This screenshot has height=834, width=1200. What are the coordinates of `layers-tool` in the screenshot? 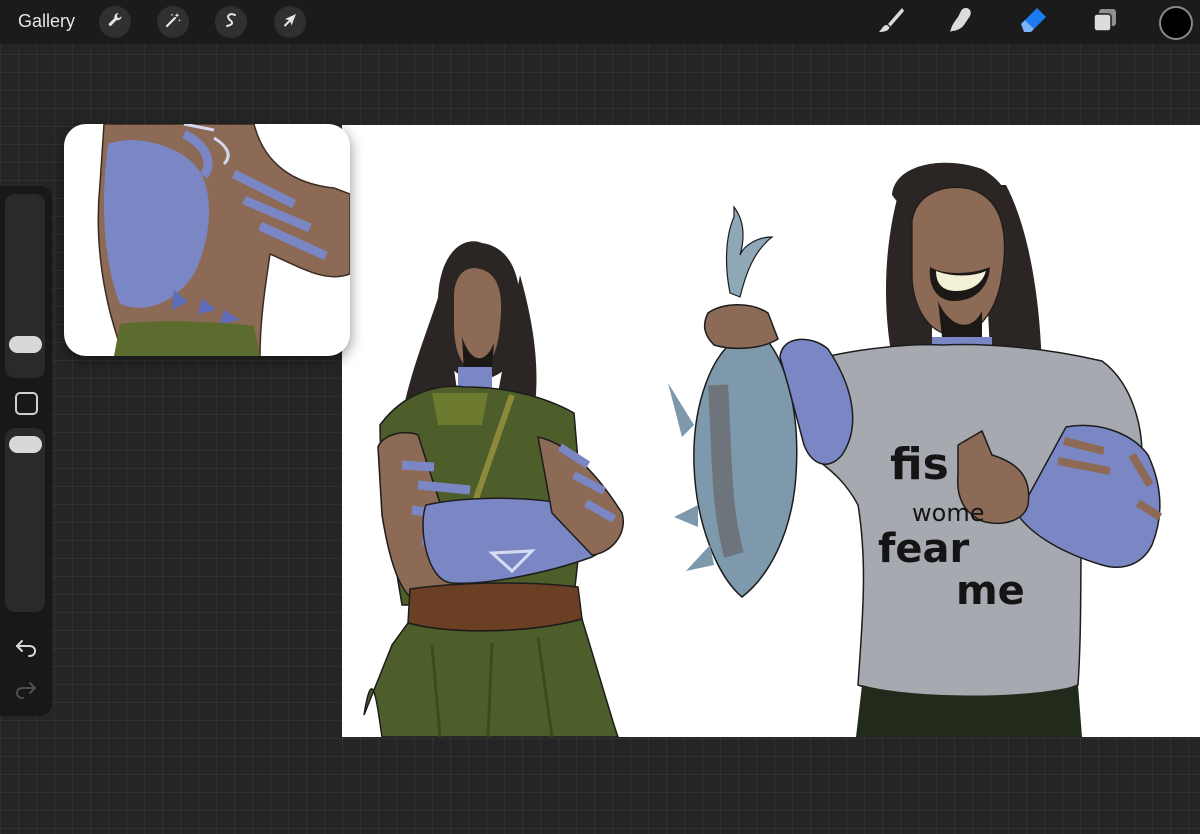 It's located at (1105, 22).